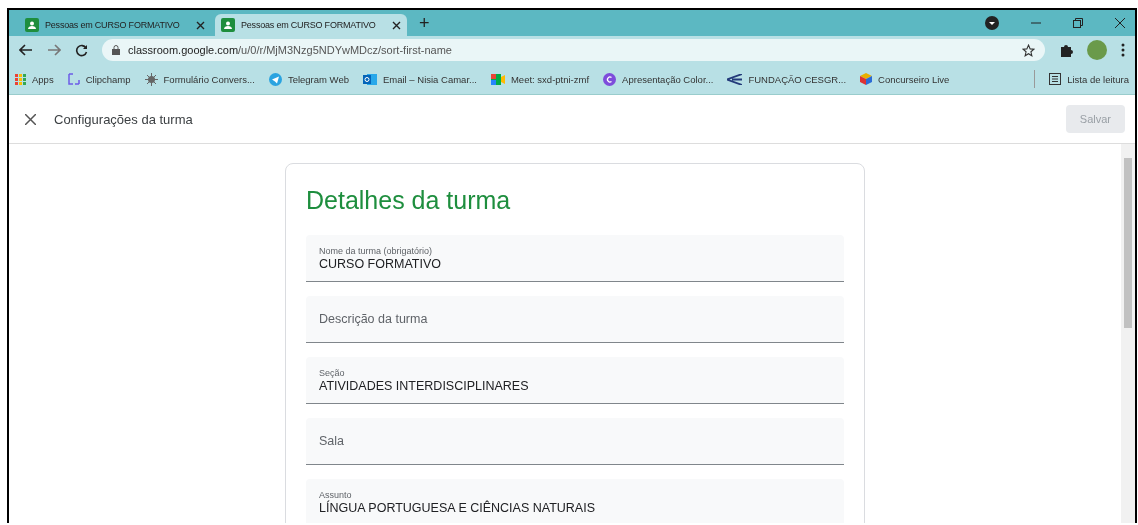  What do you see at coordinates (575, 441) in the screenshot?
I see `input-field: Sala` at bounding box center [575, 441].